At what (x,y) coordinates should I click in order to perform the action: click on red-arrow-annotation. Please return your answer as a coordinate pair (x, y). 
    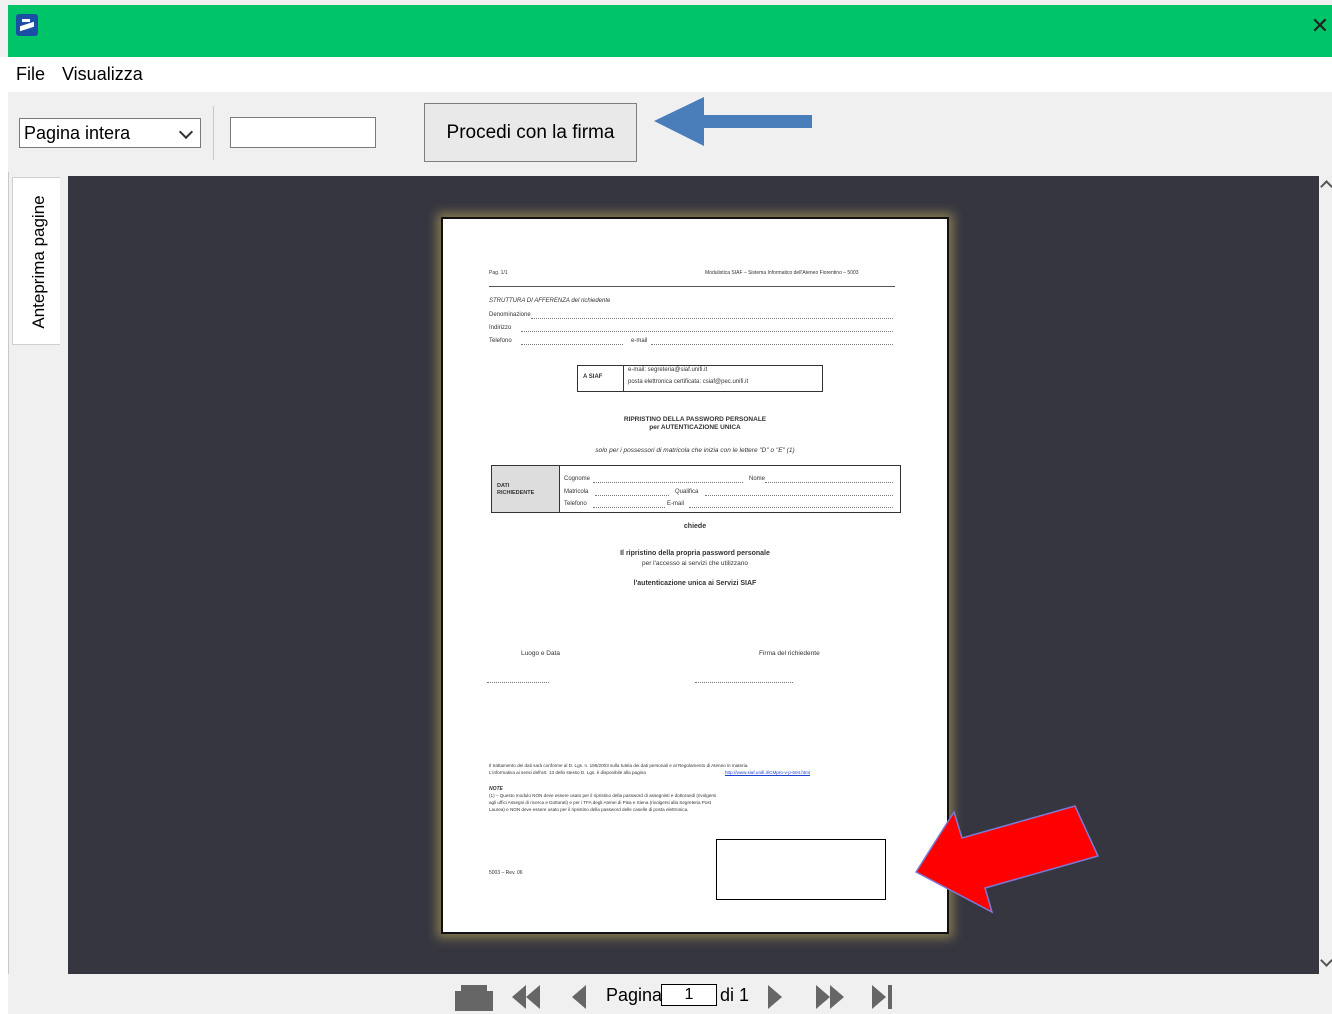
    Looking at the image, I should click on (1007, 859).